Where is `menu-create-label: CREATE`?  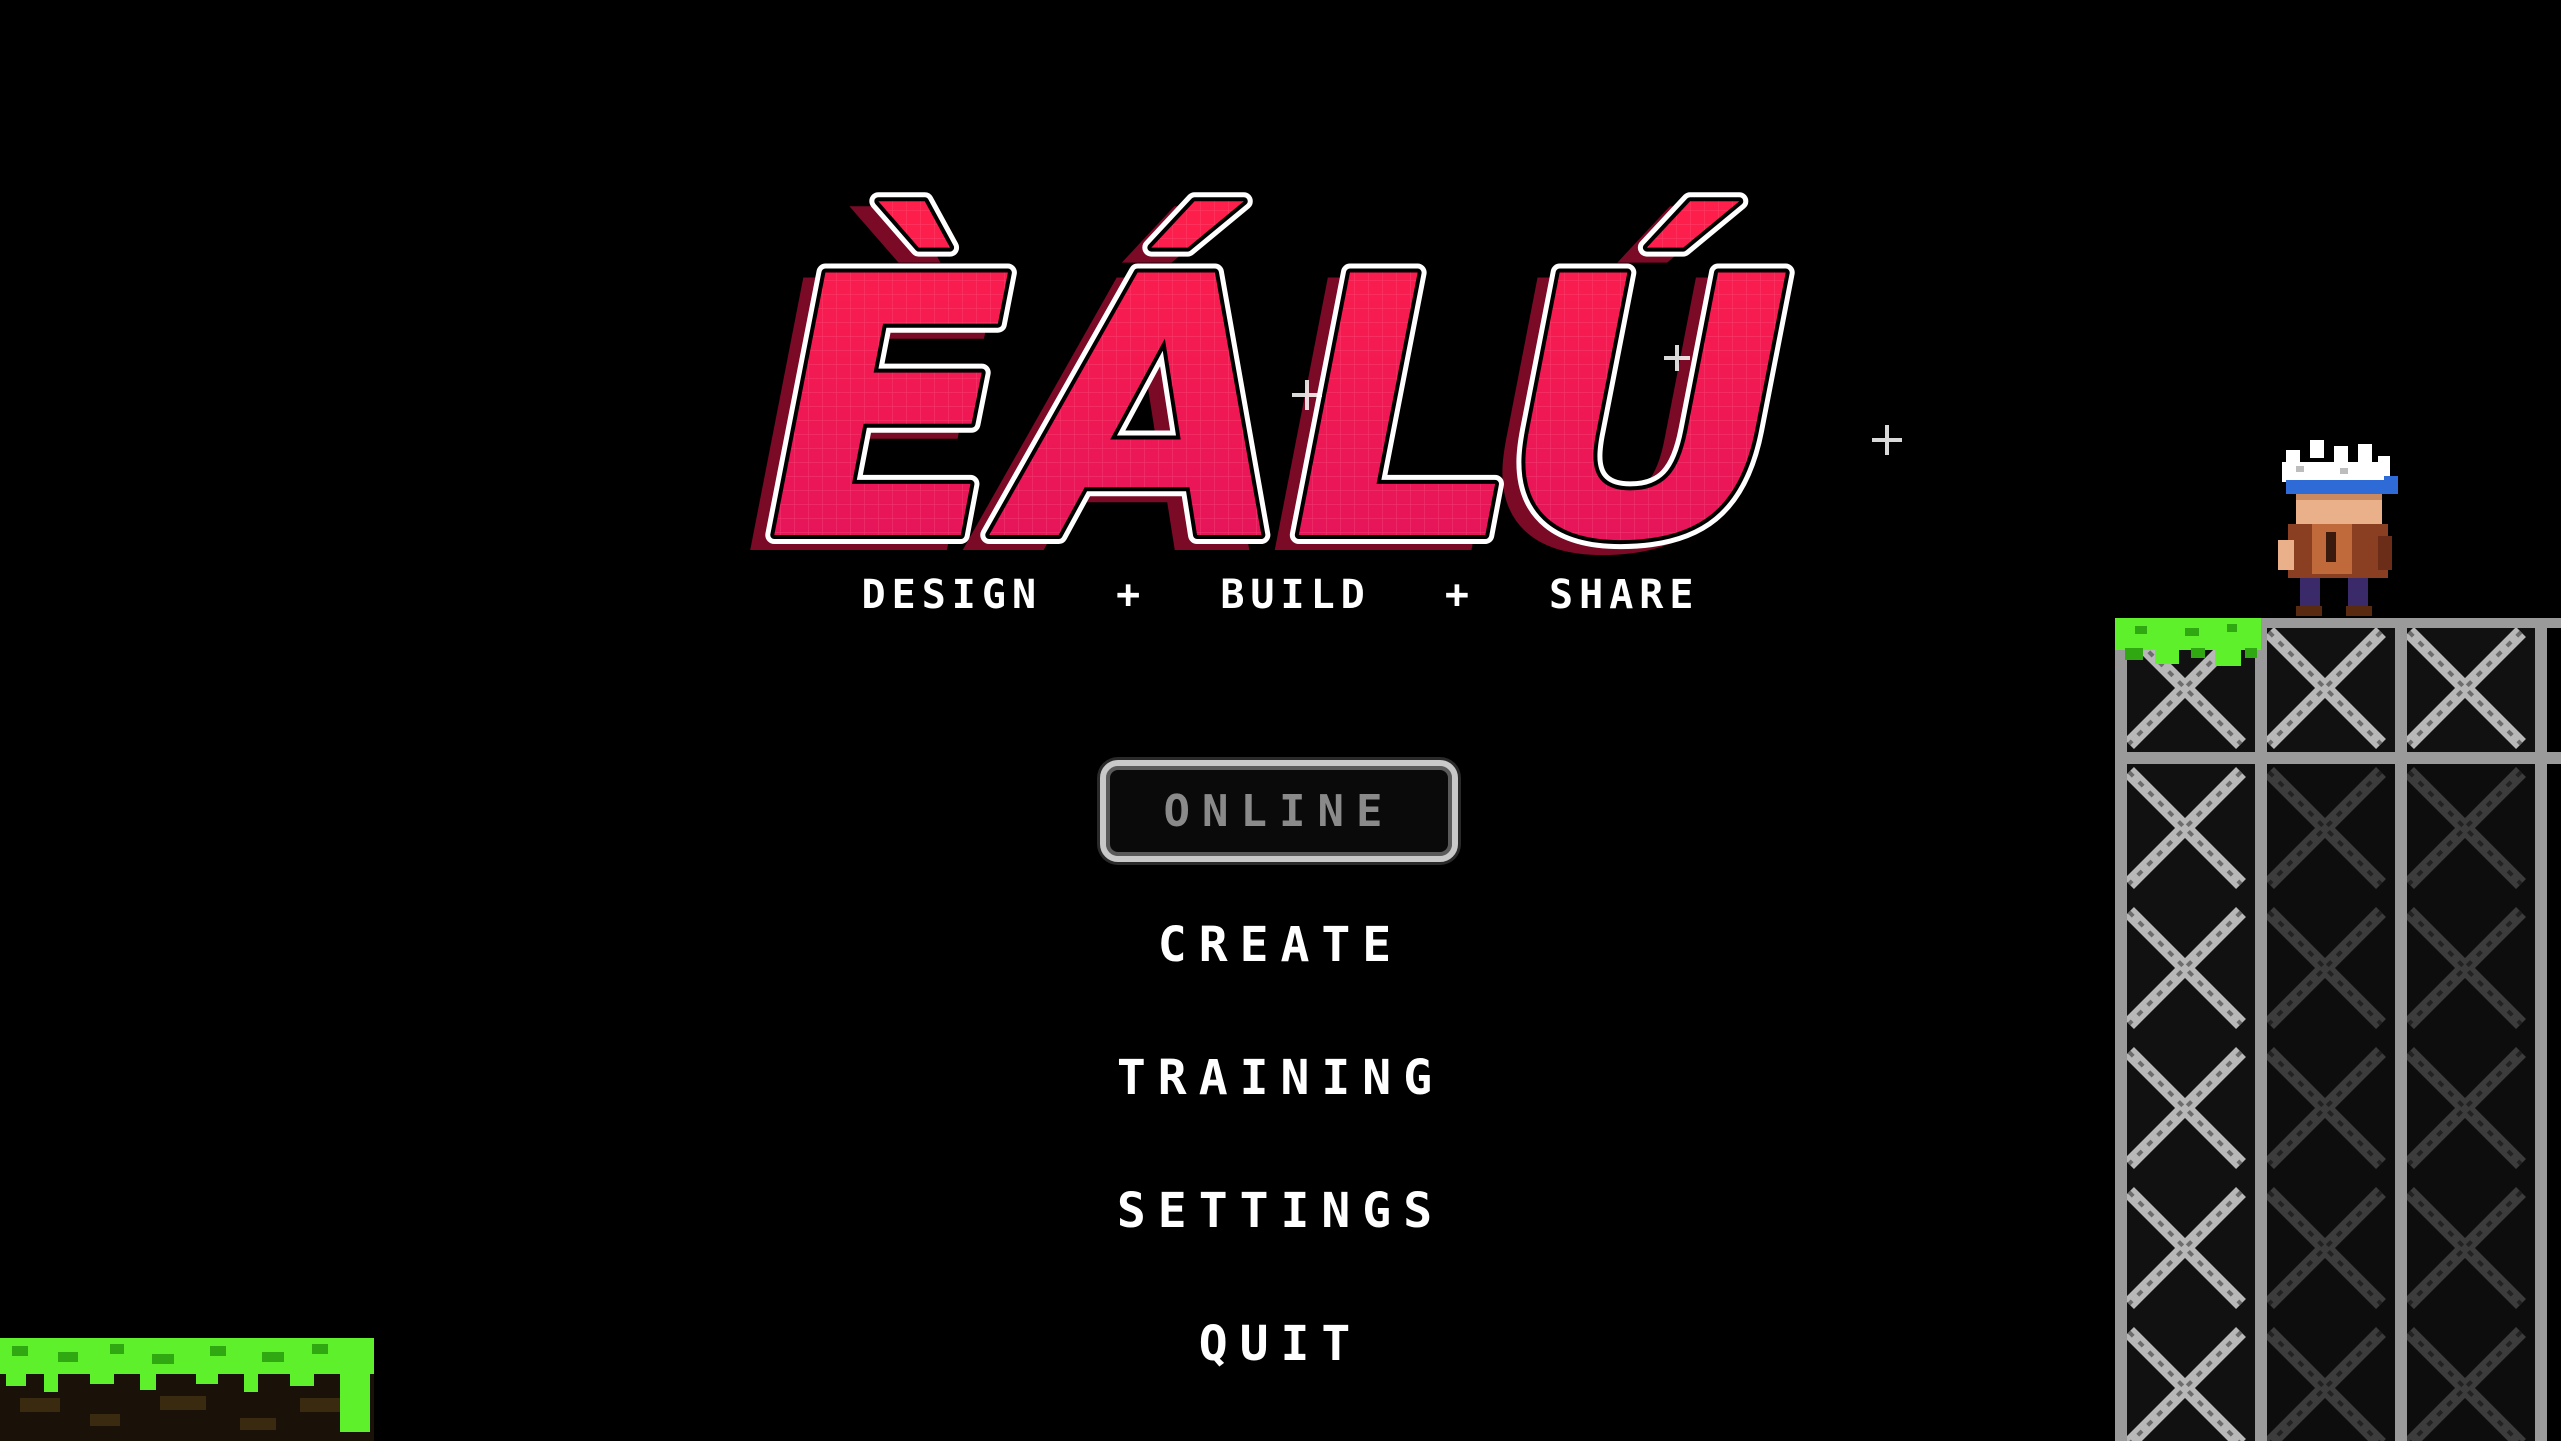
menu-create-label: CREATE is located at coordinates (1280, 945).